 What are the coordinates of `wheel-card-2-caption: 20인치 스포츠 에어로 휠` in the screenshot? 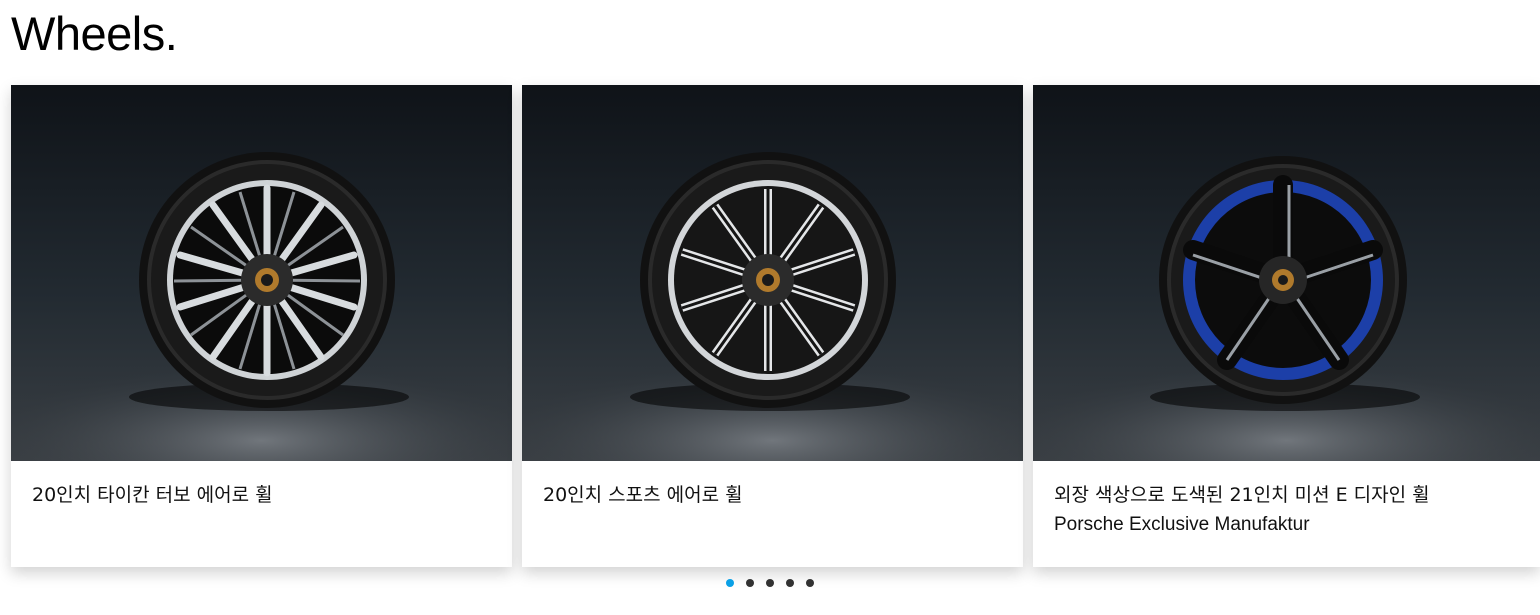 It's located at (772, 485).